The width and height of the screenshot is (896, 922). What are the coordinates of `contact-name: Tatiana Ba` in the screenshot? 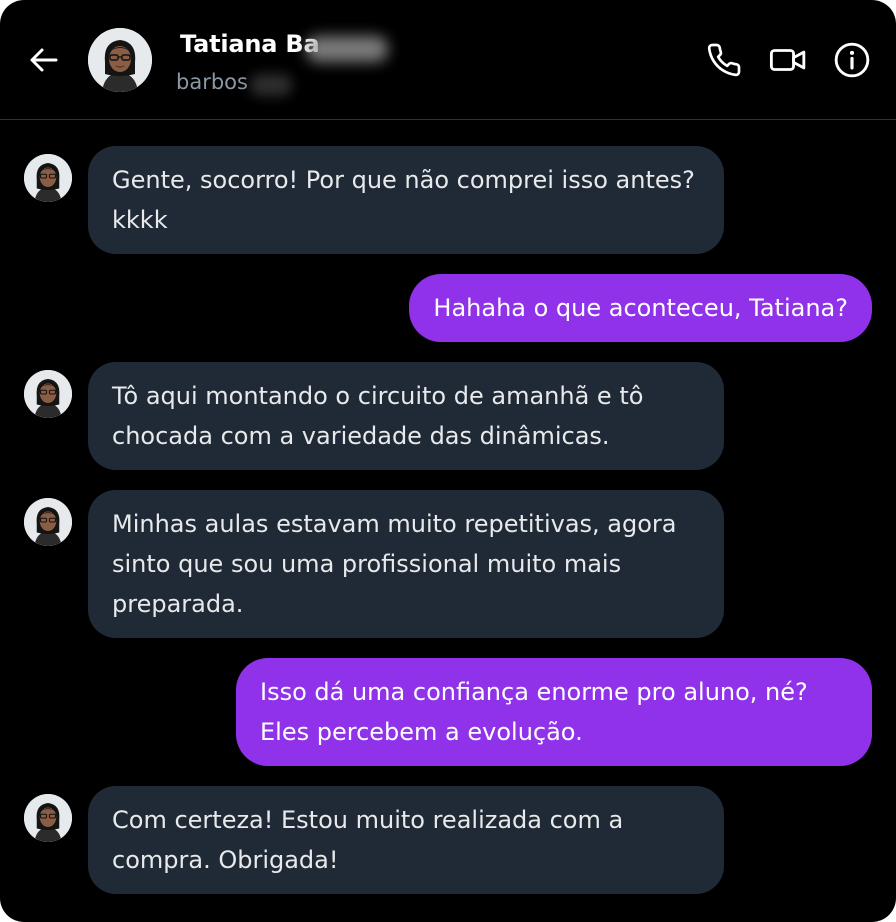 It's located at (250, 44).